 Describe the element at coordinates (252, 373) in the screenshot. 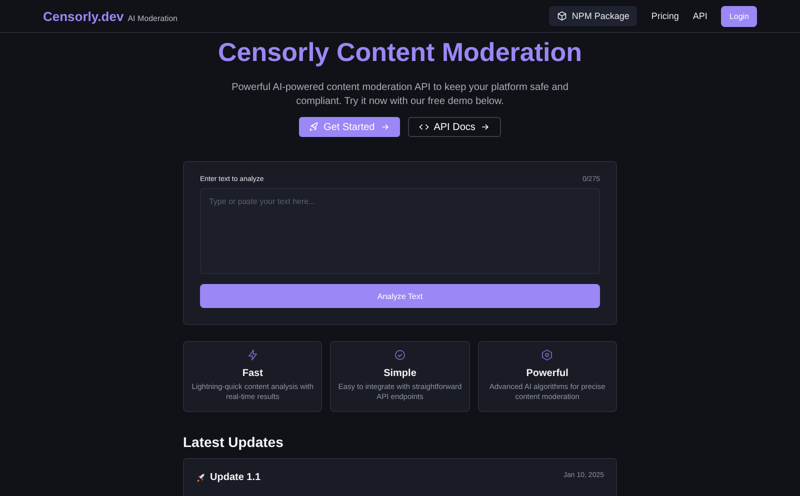

I see `feature-title: Fast` at that location.